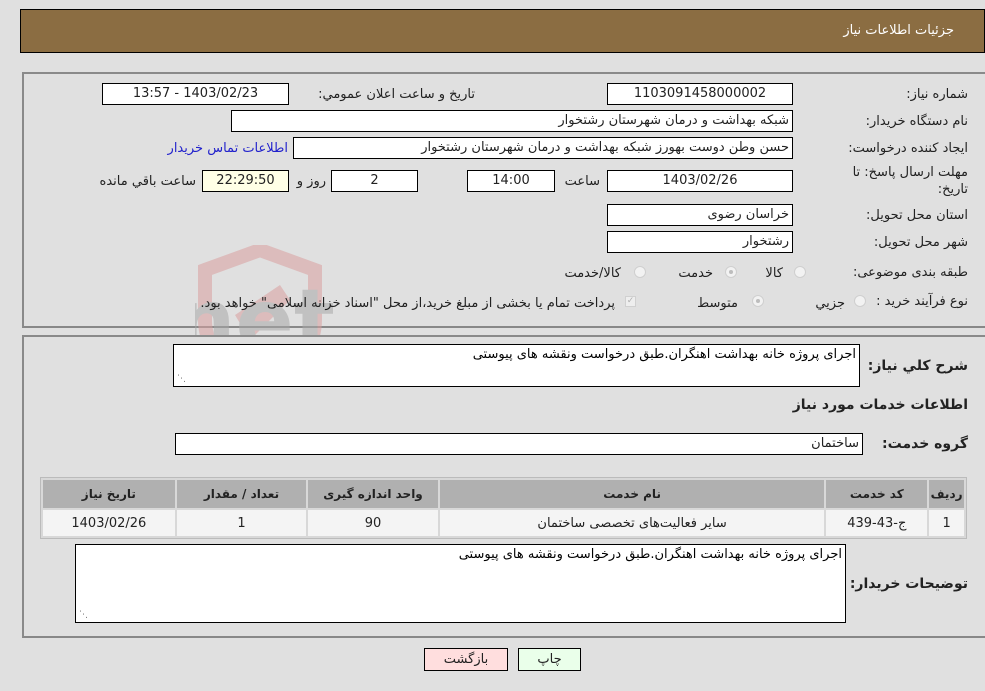 The width and height of the screenshot is (985, 691). Describe the element at coordinates (916, 121) in the screenshot. I see `buyer-org-label: نام دستگاه خريدار:` at that location.